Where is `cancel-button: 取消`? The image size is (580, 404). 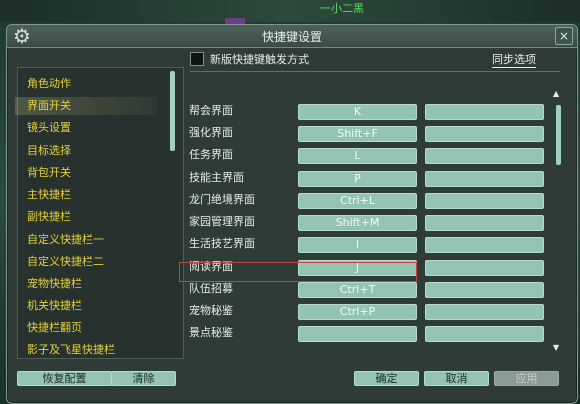 cancel-button: 取消 is located at coordinates (456, 378).